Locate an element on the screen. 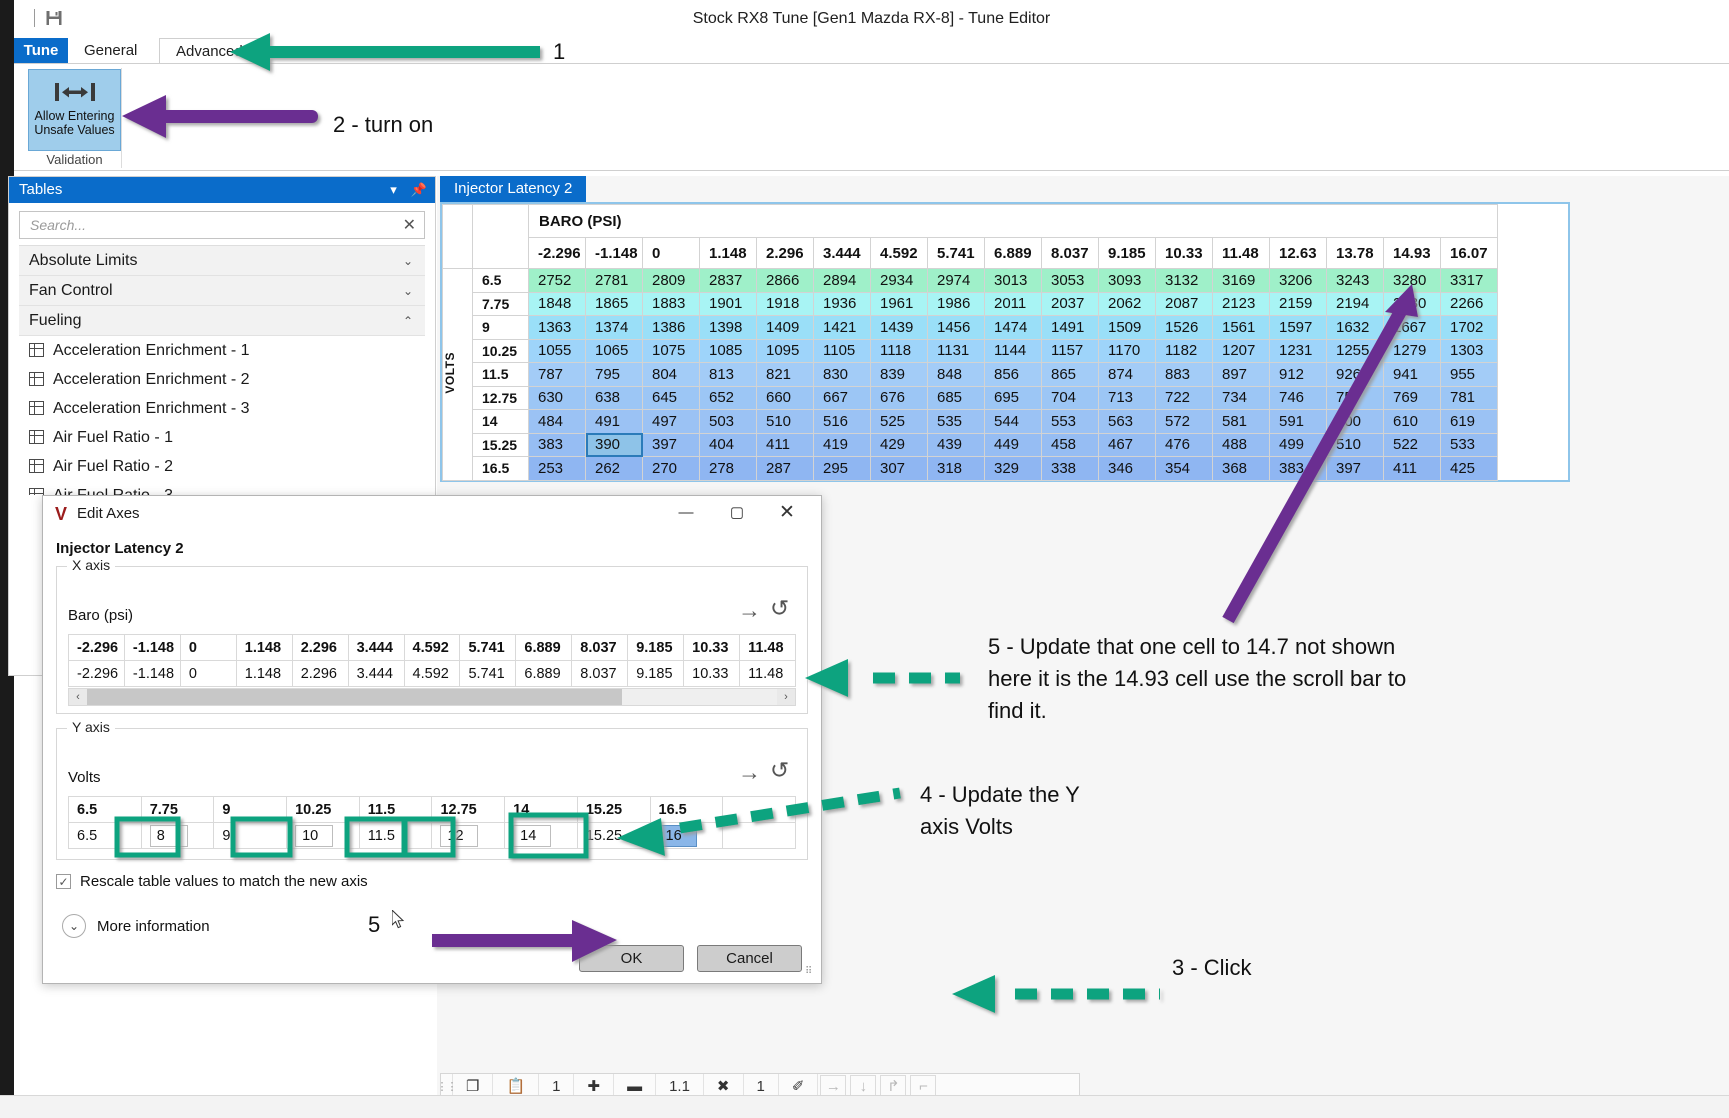 The height and width of the screenshot is (1118, 1729). table-cell: 581 is located at coordinates (1241, 421).